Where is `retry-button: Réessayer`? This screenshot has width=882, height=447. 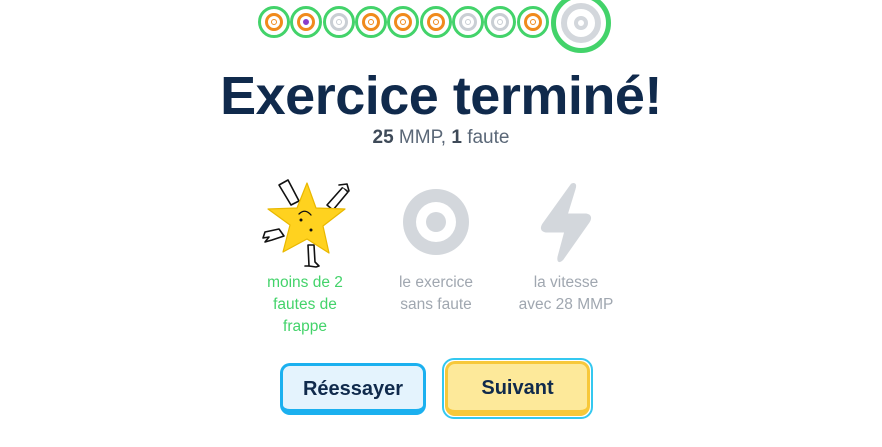 retry-button: Réessayer is located at coordinates (353, 389).